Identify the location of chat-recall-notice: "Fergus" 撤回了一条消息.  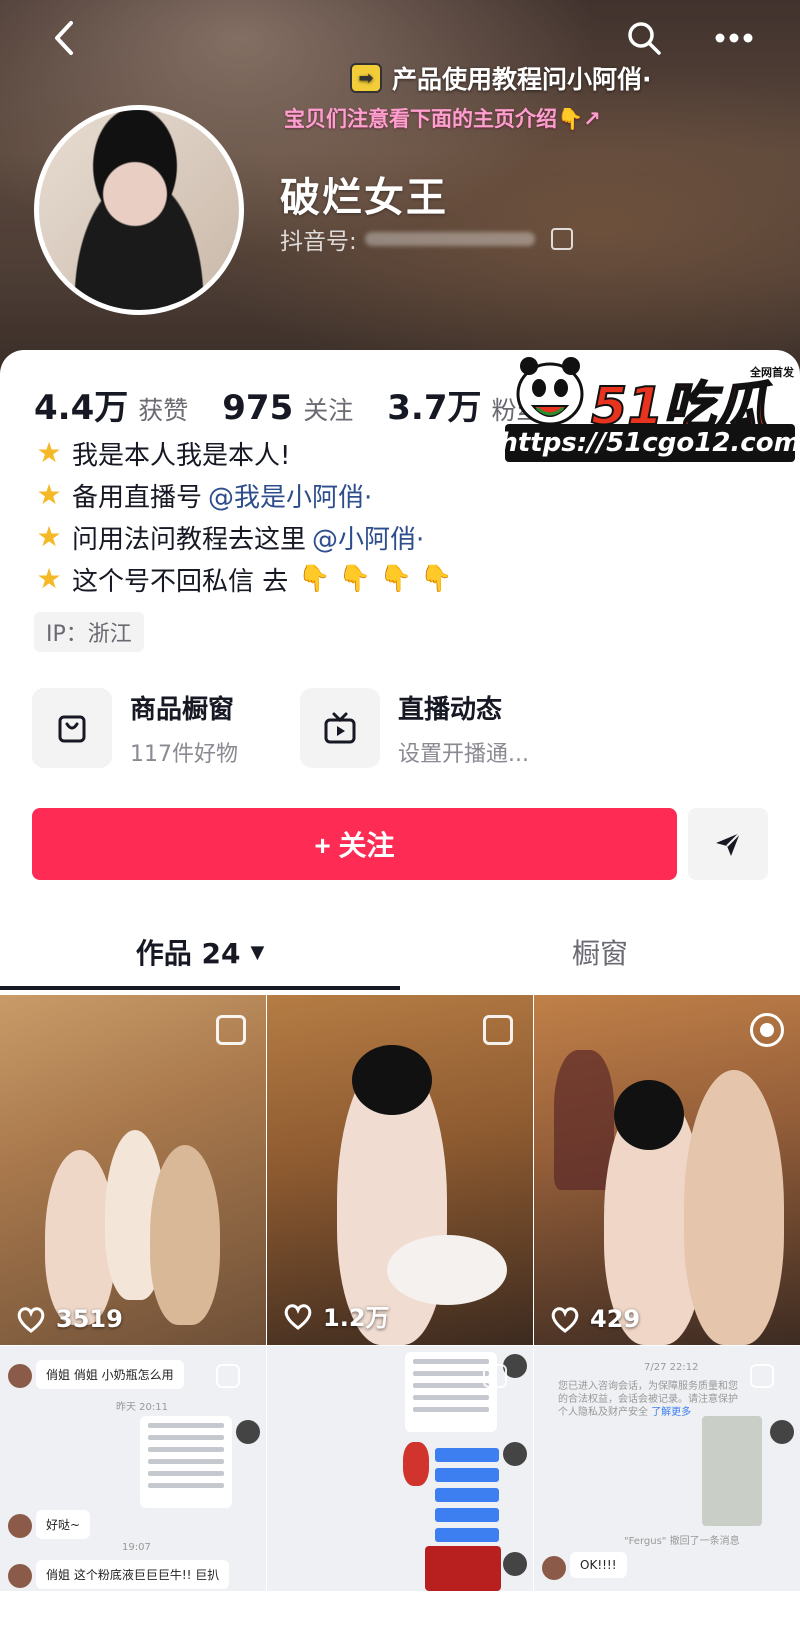
(682, 1541).